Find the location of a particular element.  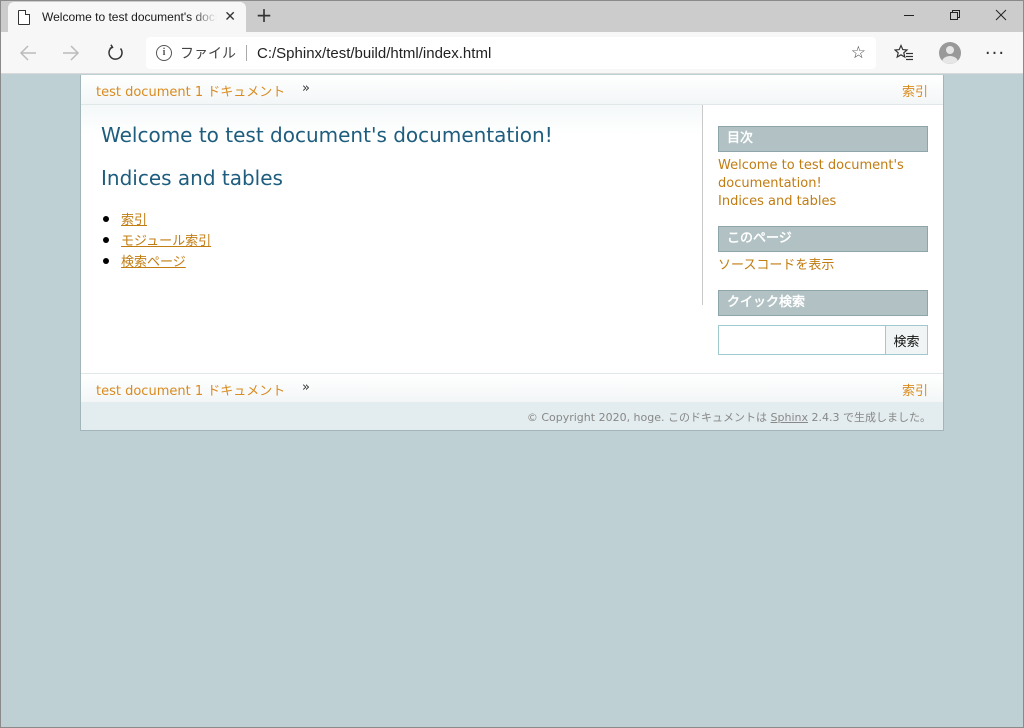

arrow-right-icon is located at coordinates (71, 53).